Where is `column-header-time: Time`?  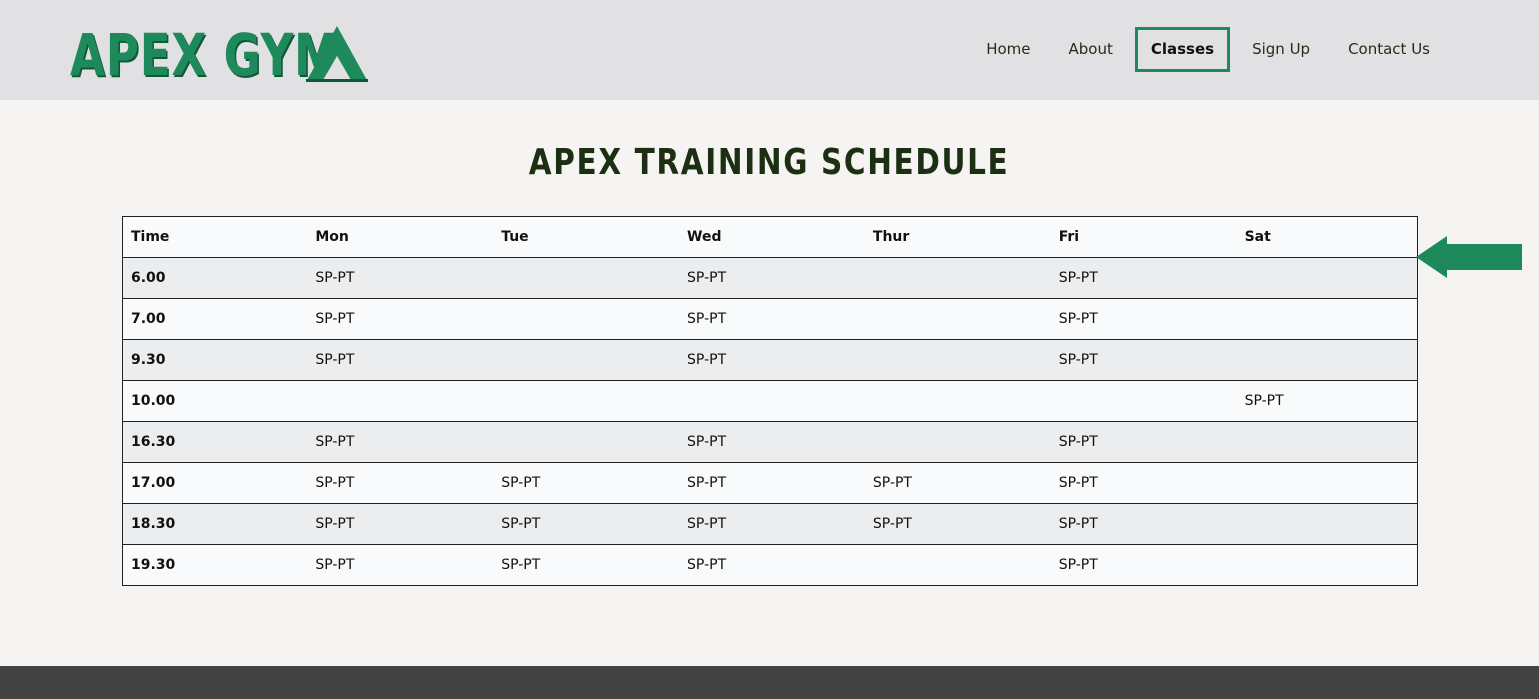 column-header-time: Time is located at coordinates (215, 237).